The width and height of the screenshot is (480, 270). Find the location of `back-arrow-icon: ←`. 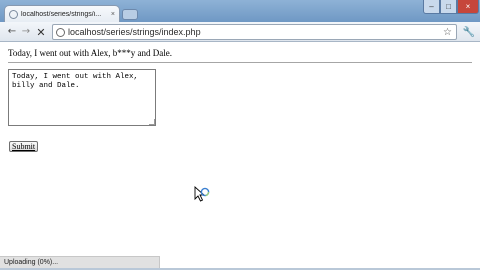

back-arrow-icon: ← is located at coordinates (12, 32).